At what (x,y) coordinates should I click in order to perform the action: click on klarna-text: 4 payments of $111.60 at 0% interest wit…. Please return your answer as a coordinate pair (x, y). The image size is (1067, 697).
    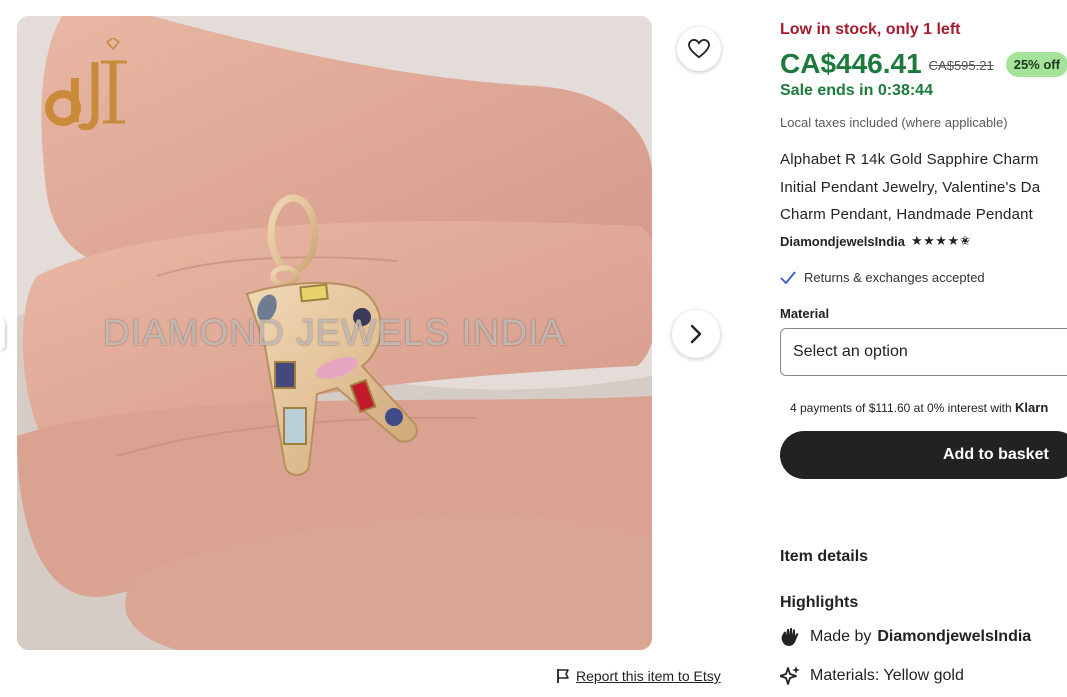
    Looking at the image, I should click on (901, 408).